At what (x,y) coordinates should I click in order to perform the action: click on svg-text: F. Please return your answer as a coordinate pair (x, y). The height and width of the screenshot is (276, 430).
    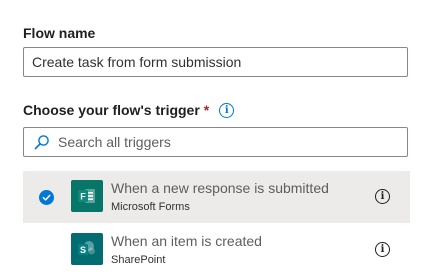
    Looking at the image, I should click on (83, 197).